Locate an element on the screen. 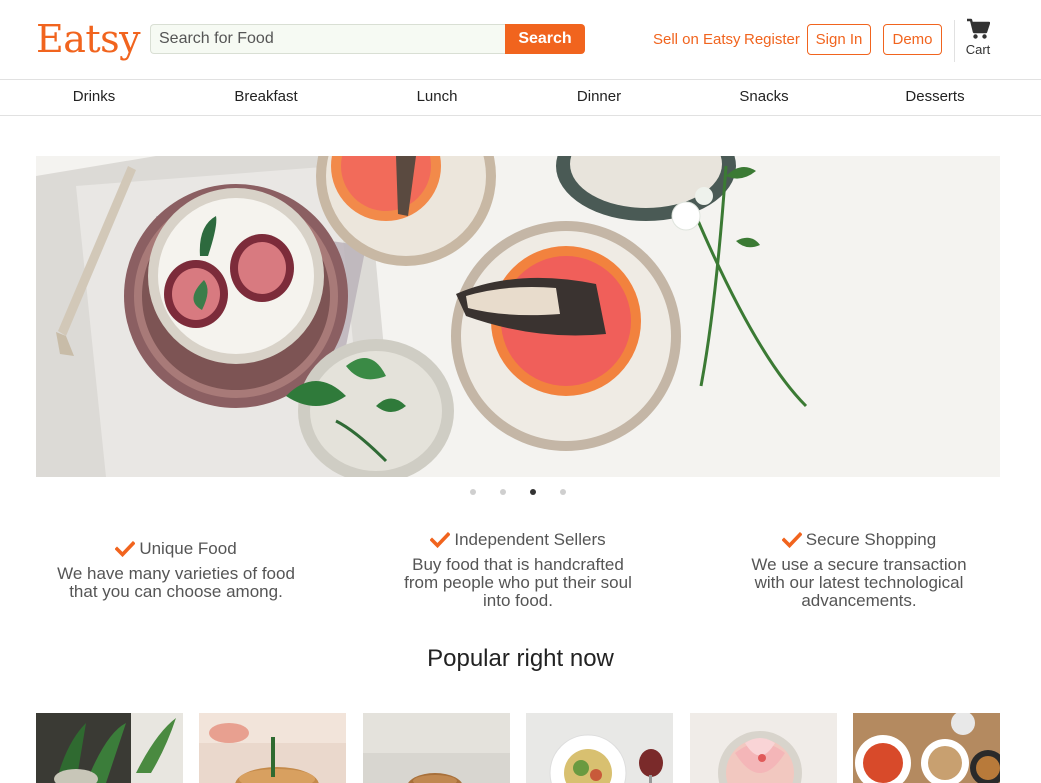 This screenshot has height=783, width=1041. feature-desc-line: from people who put their soul is located at coordinates (518, 582).